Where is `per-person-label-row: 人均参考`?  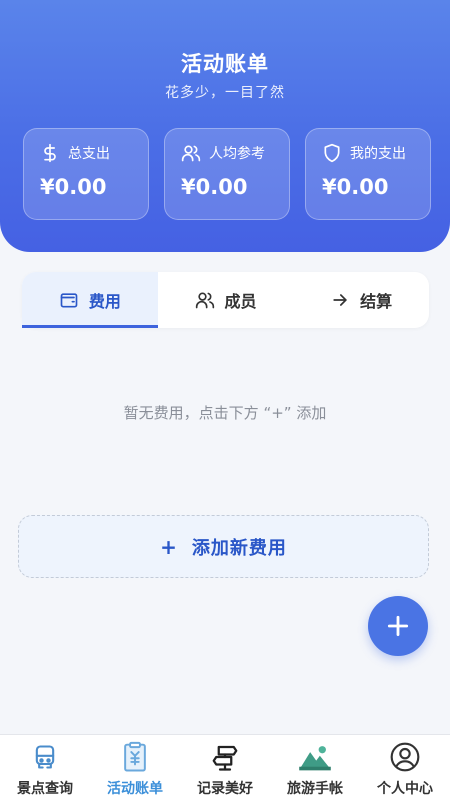 per-person-label-row: 人均参考 is located at coordinates (223, 153).